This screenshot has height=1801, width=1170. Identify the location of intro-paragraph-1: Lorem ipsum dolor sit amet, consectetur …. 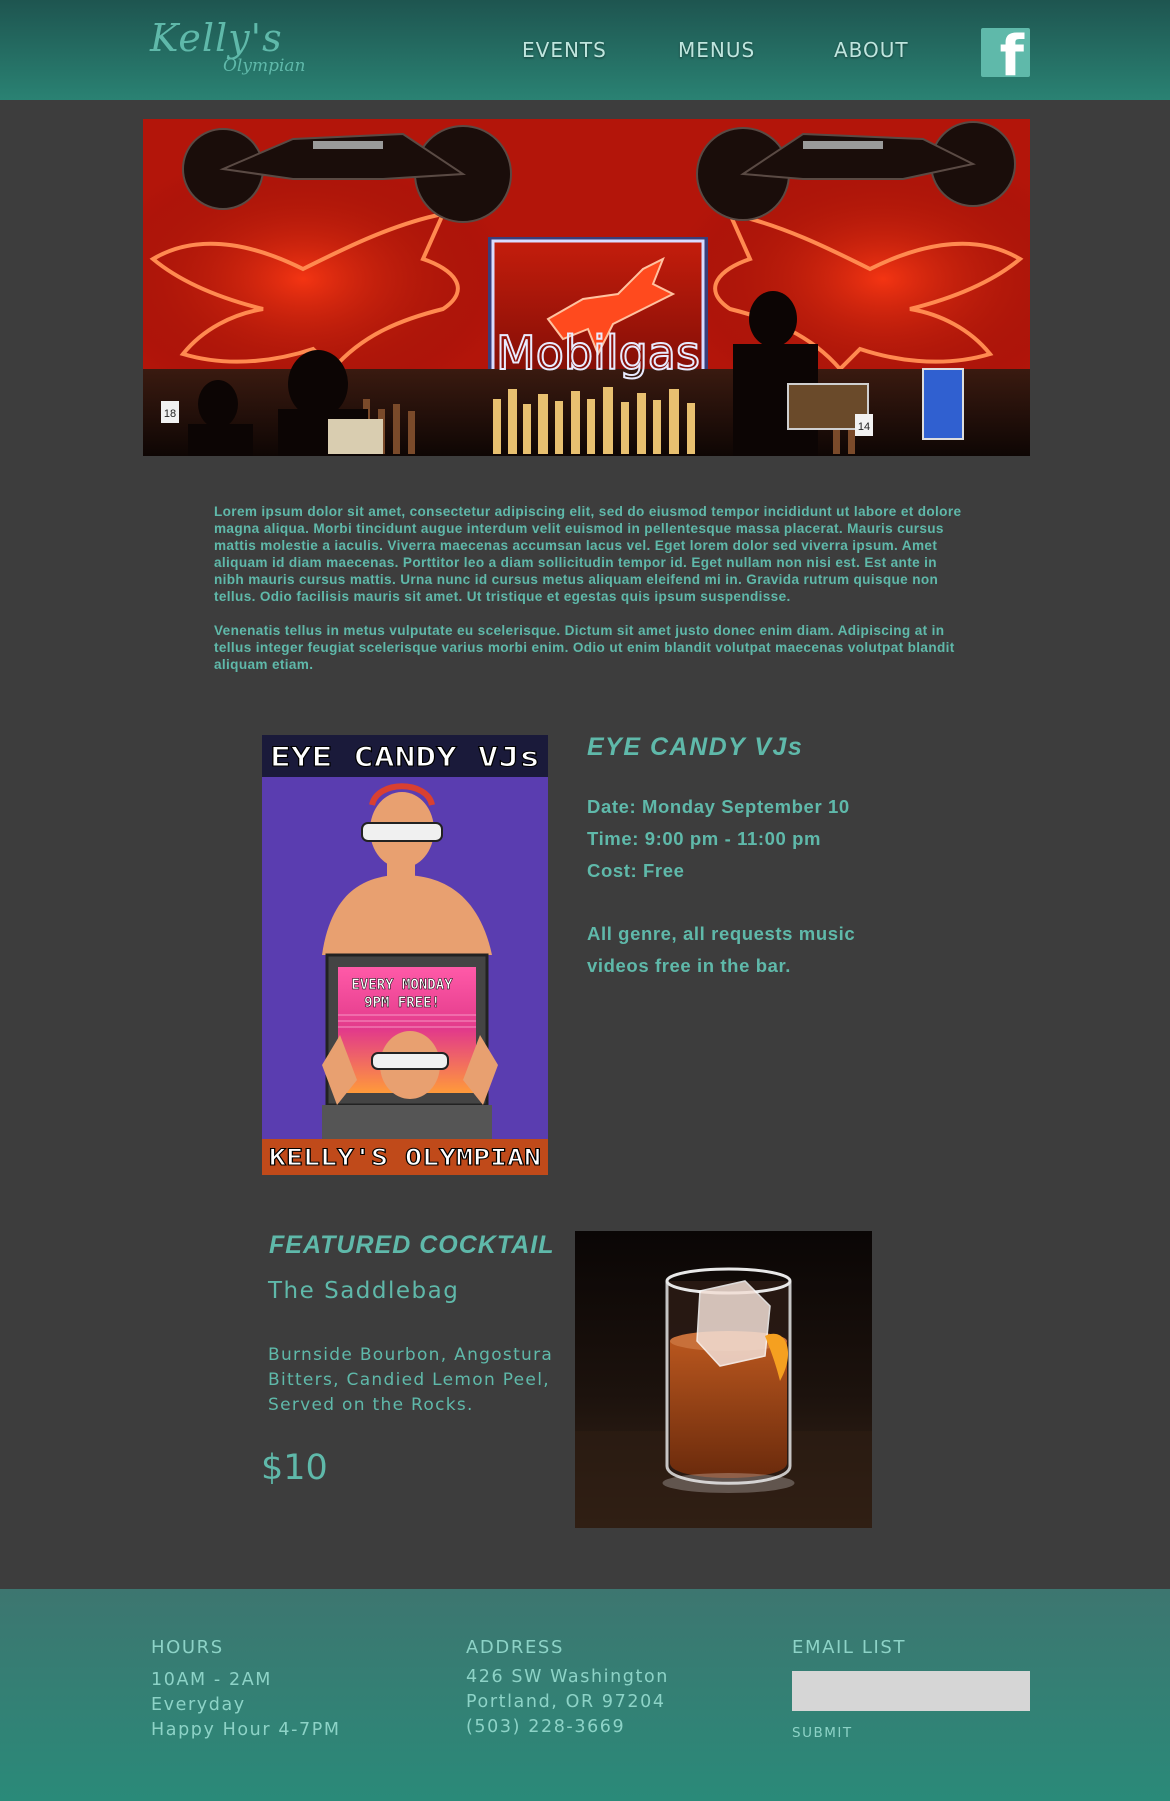
(588, 554).